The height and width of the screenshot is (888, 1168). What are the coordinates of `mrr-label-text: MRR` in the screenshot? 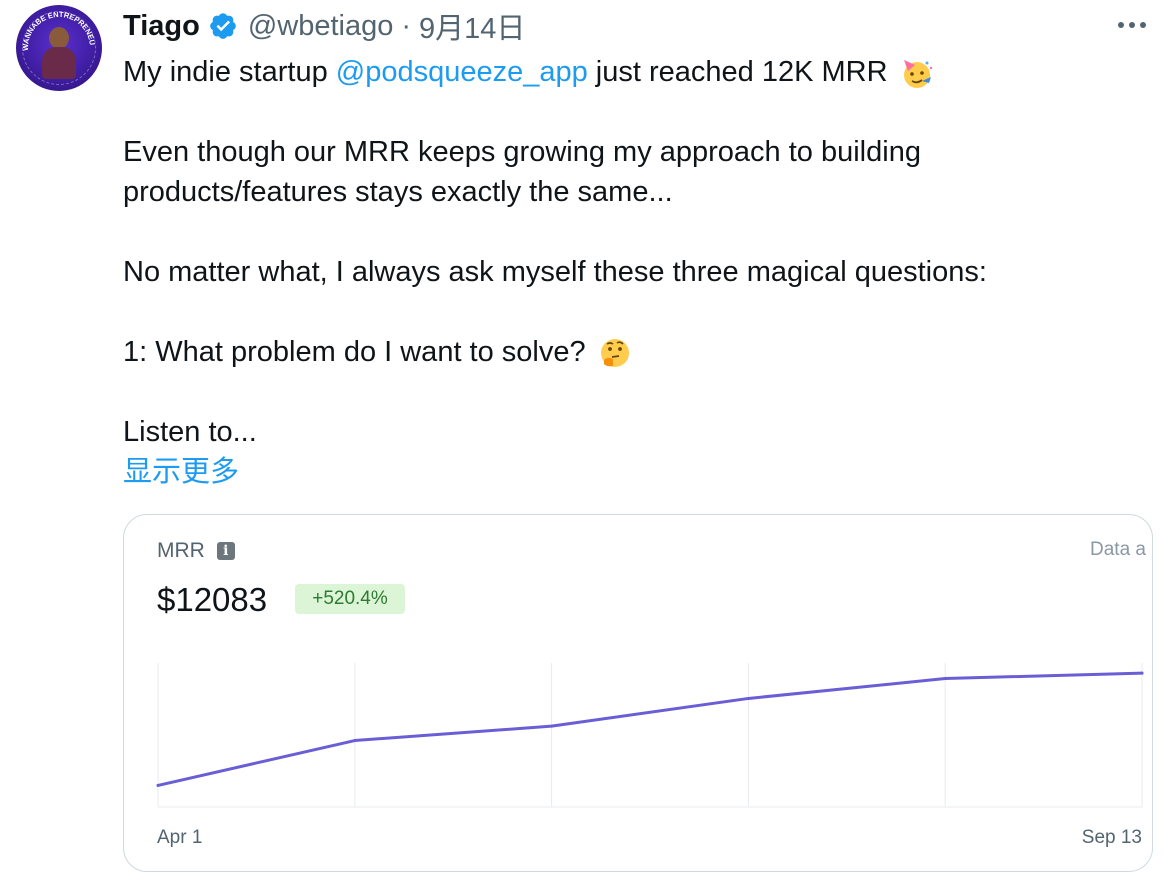 It's located at (181, 550).